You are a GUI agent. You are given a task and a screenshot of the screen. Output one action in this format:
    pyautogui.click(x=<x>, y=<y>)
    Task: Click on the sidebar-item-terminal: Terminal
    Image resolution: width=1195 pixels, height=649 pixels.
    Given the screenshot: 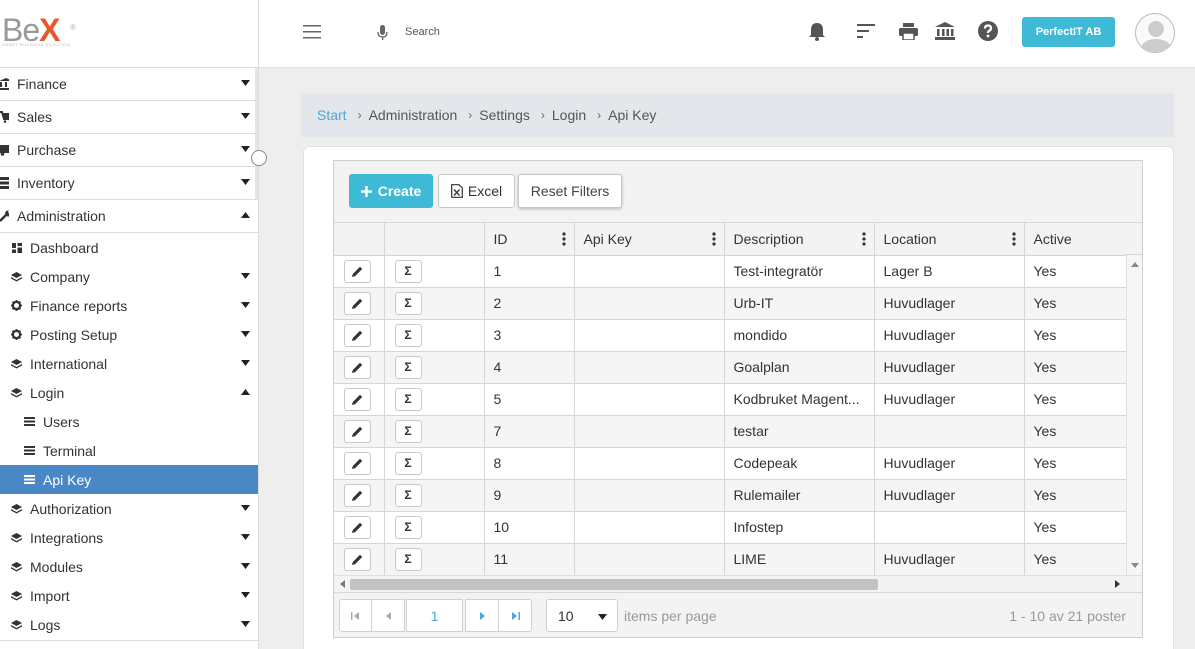 What is the action you would take?
    pyautogui.click(x=129, y=450)
    